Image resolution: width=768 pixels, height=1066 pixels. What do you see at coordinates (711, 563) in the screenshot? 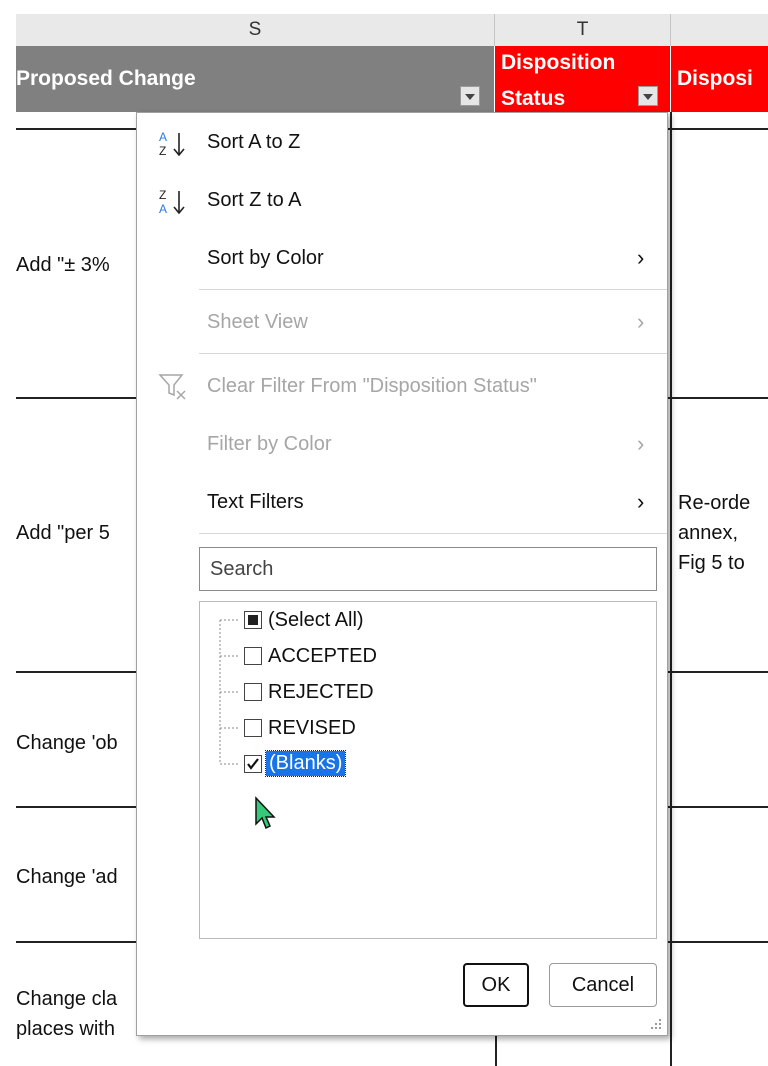
I see `cell-disposition: Fig 5 to` at bounding box center [711, 563].